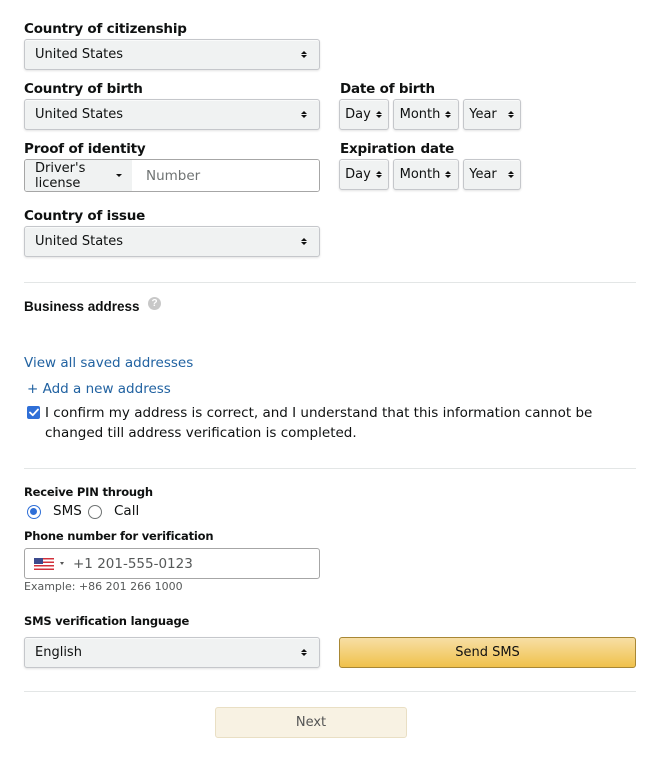 The height and width of the screenshot is (757, 662). I want to click on exp-day-value: Day, so click(358, 174).